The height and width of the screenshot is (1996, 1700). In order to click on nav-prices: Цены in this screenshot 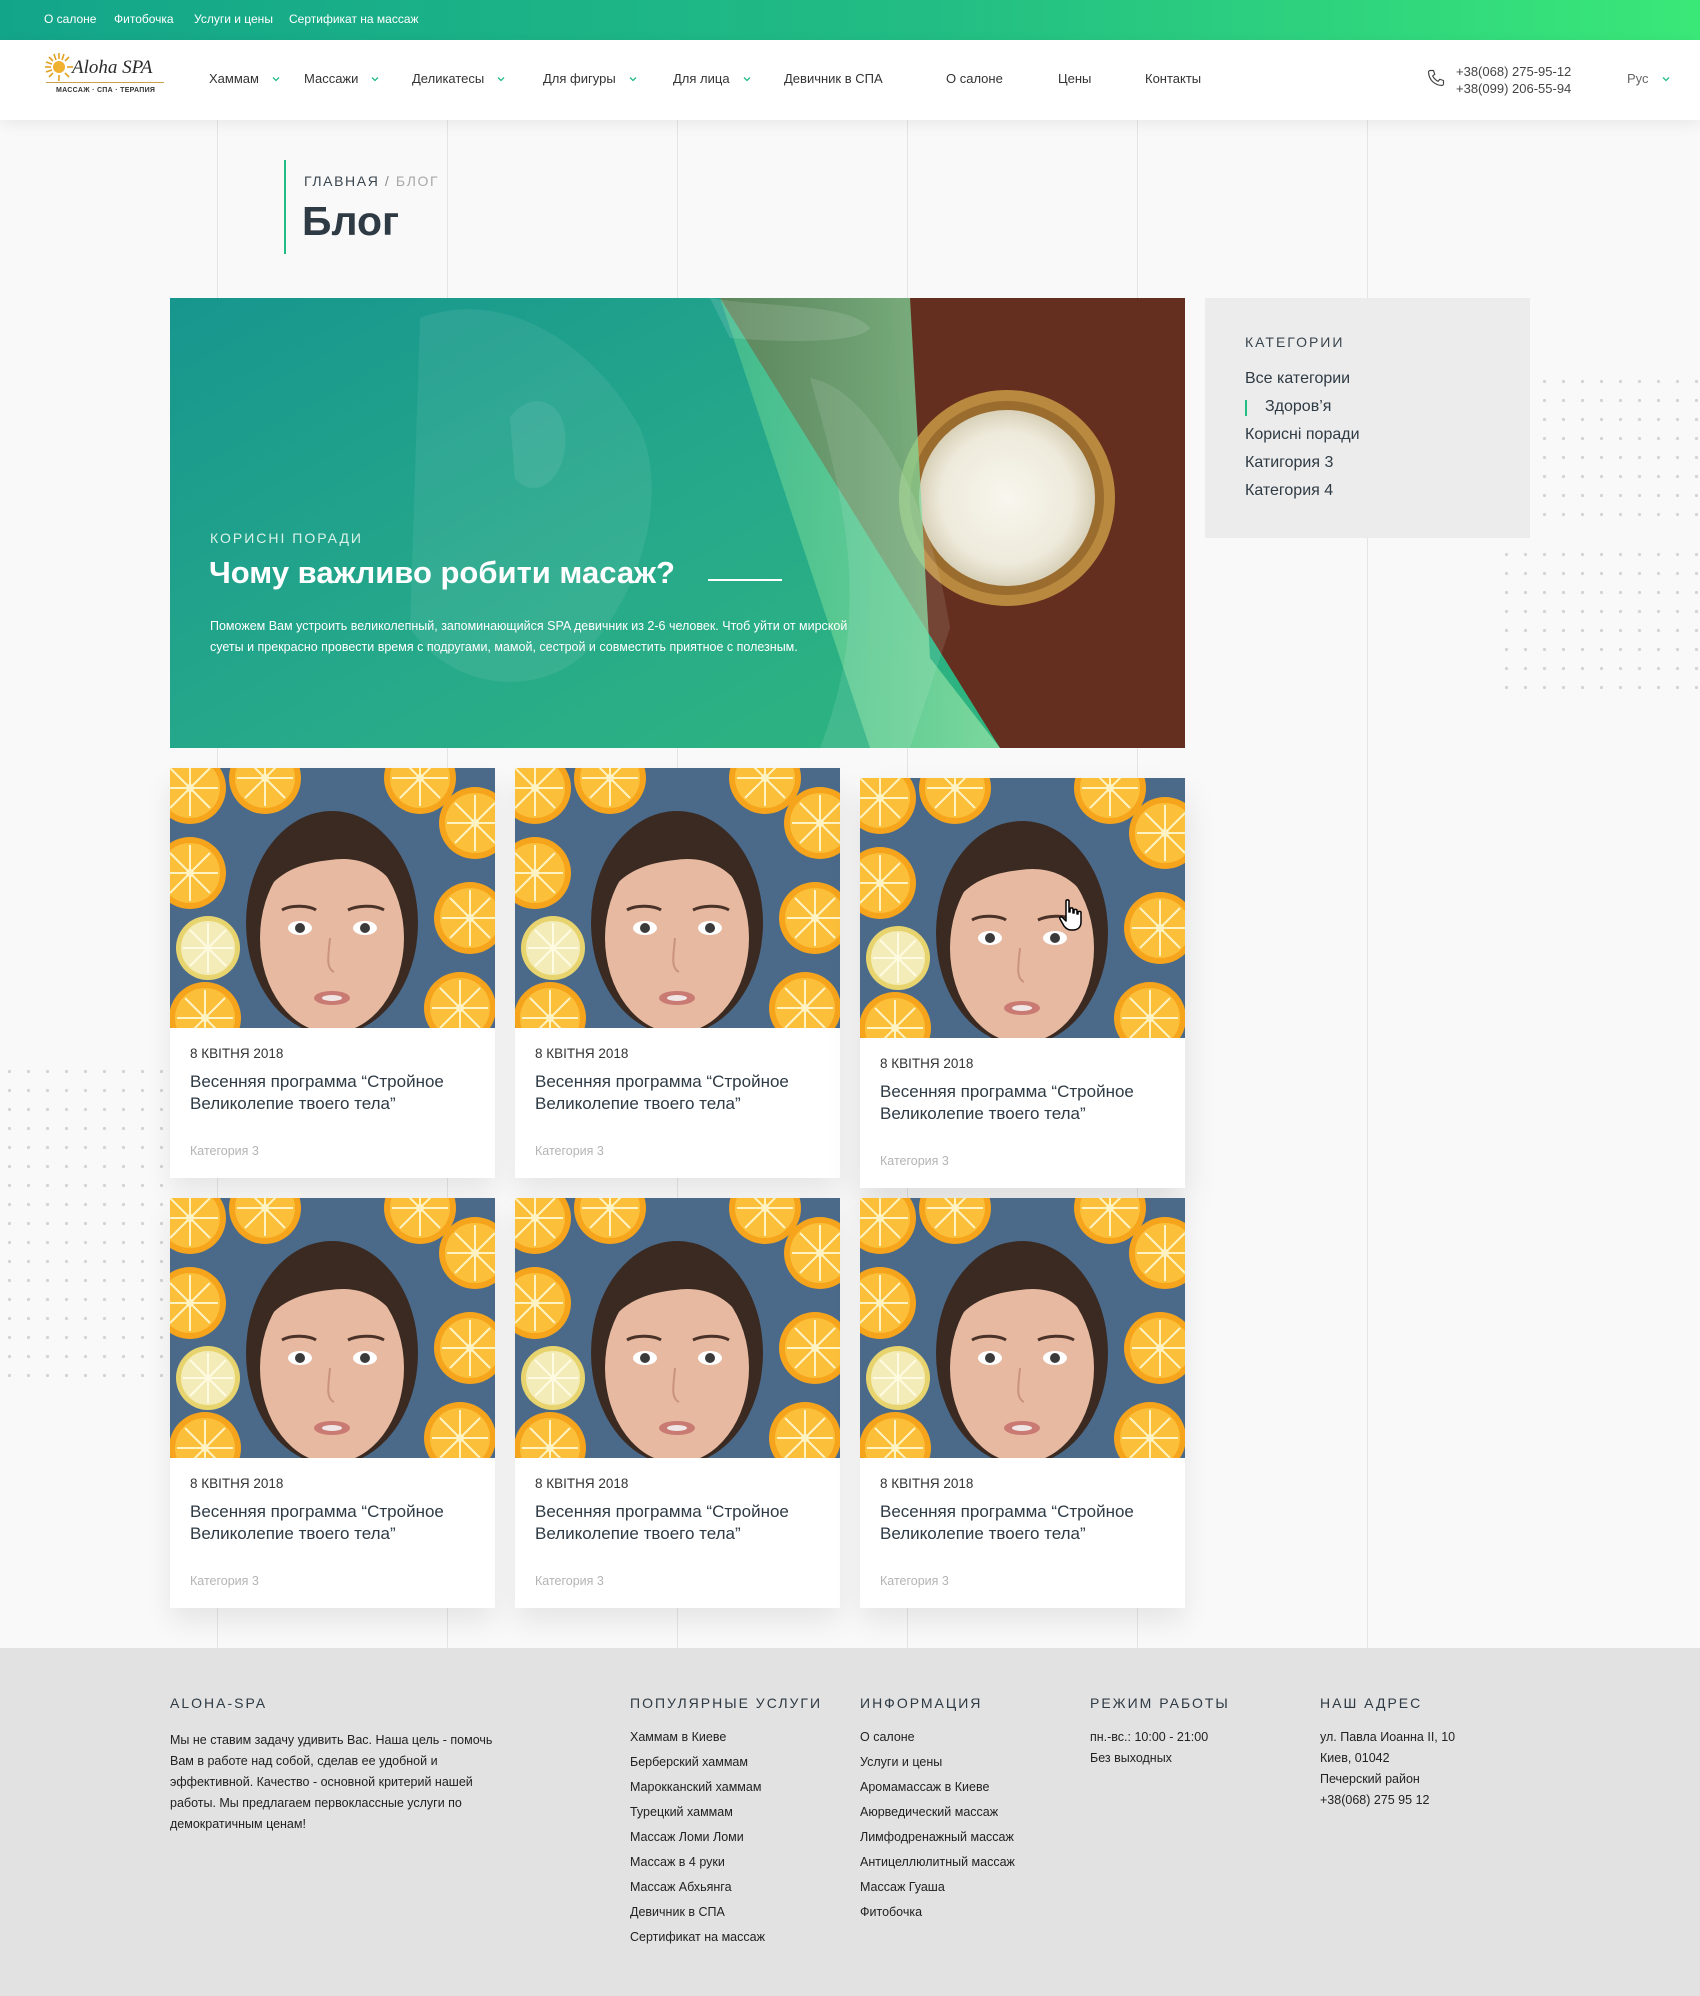, I will do `click(1074, 78)`.